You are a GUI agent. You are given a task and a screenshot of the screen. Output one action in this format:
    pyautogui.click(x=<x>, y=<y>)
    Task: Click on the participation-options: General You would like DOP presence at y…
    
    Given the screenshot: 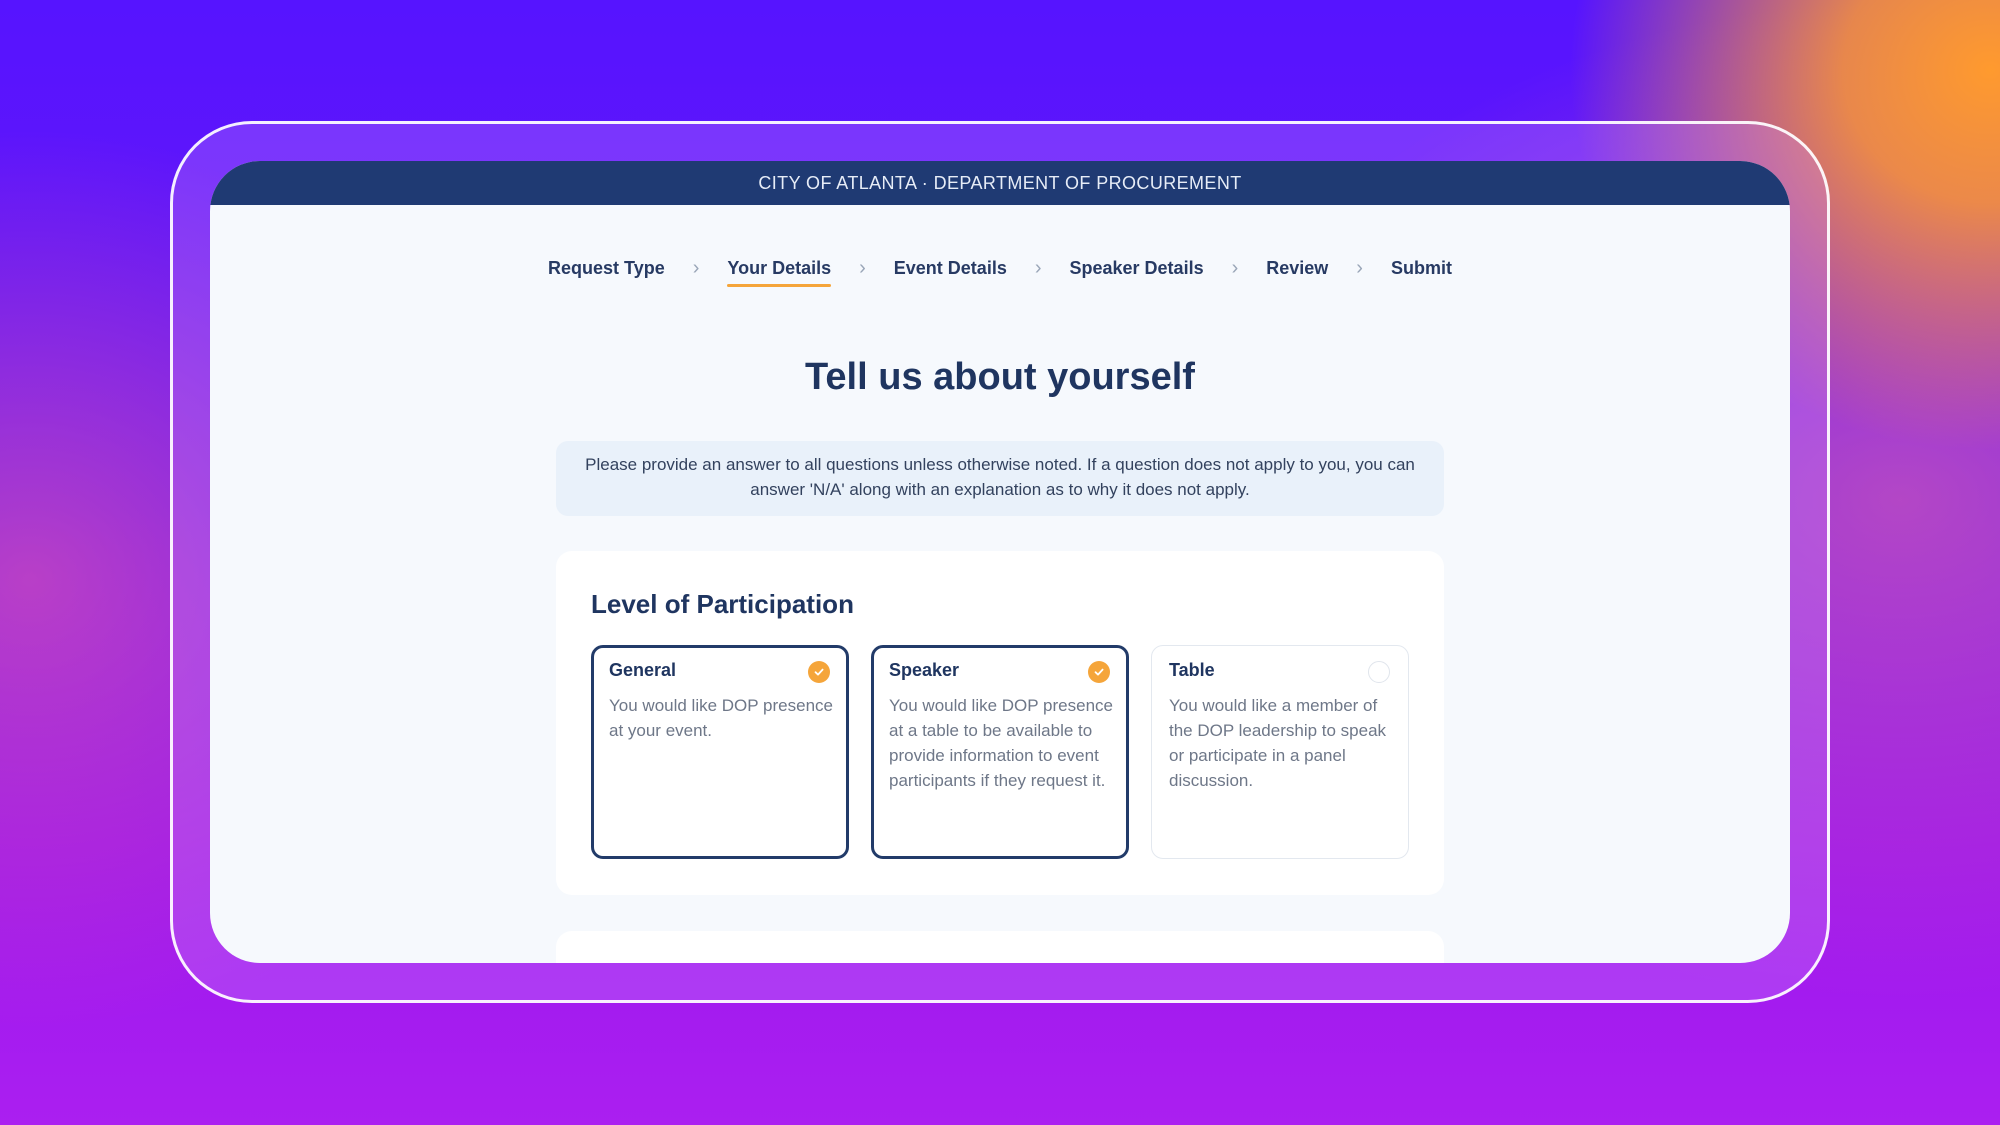 What is the action you would take?
    pyautogui.click(x=1000, y=752)
    